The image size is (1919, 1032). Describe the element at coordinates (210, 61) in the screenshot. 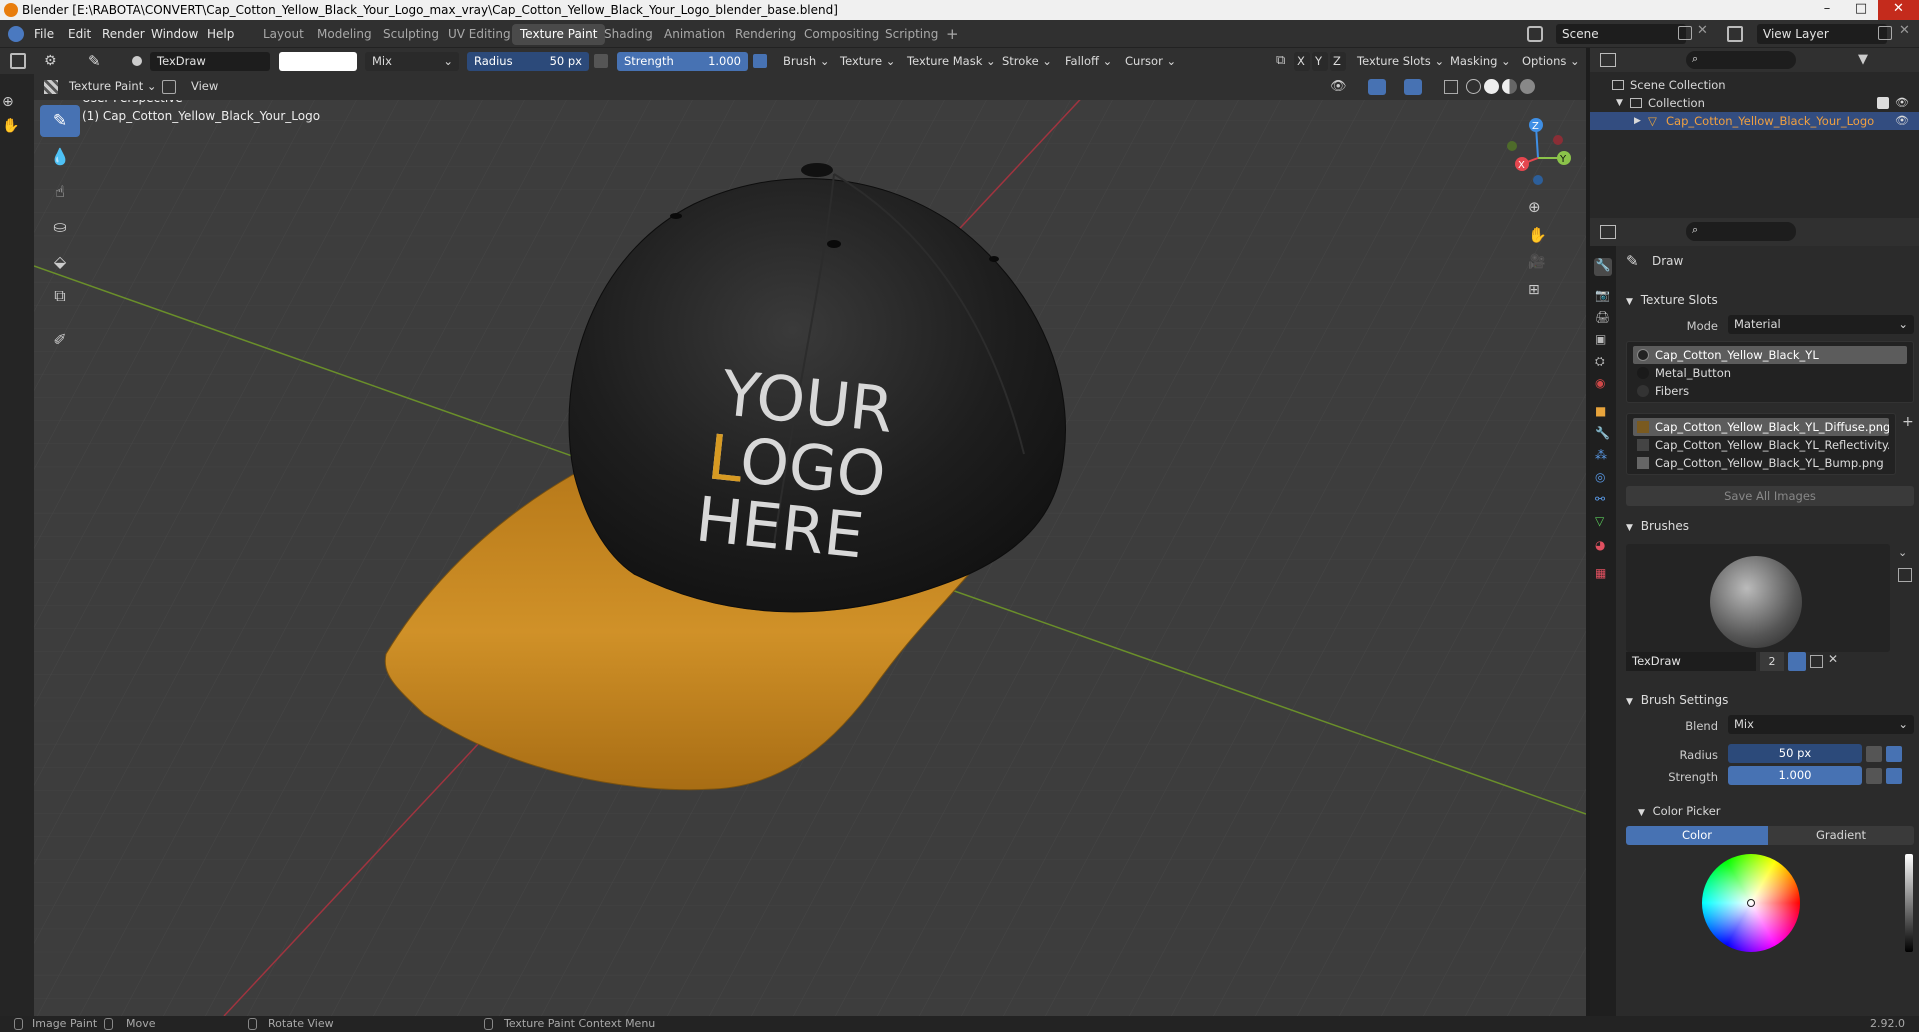

I see `brush-name-field: TexDraw` at that location.